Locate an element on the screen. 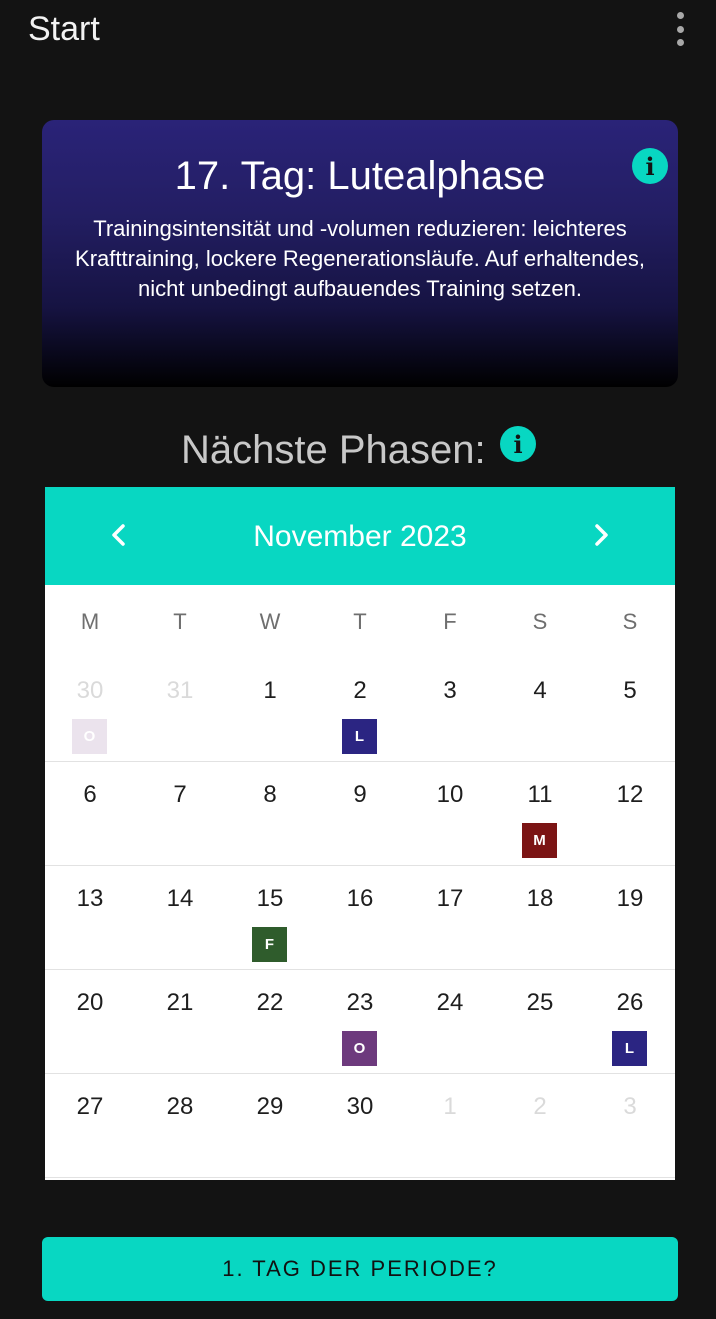 The image size is (716, 1319). calendar-day: 8 is located at coordinates (270, 813).